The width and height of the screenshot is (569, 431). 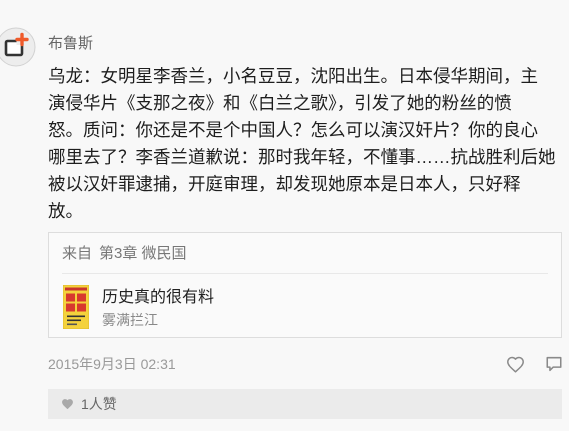 I want to click on book-cover-image, so click(x=76, y=307).